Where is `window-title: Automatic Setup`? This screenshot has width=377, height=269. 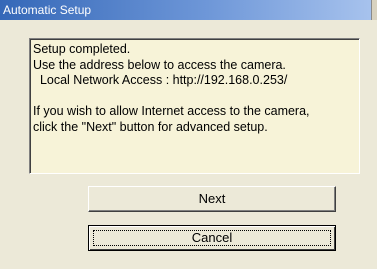
window-title: Automatic Setup is located at coordinates (47, 10).